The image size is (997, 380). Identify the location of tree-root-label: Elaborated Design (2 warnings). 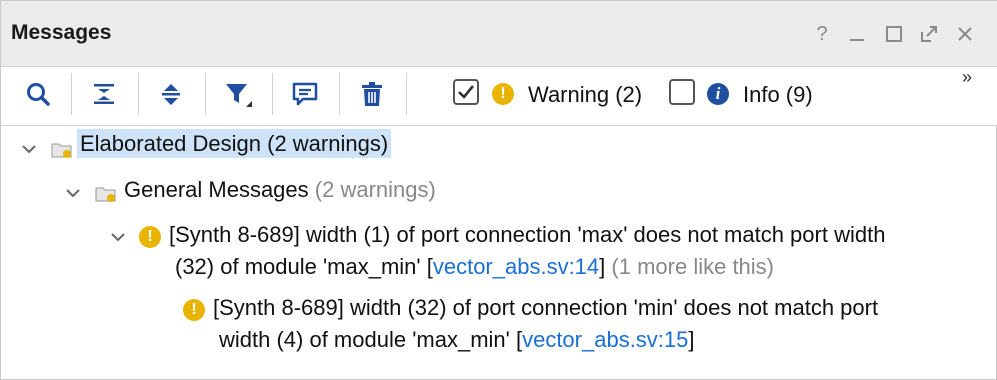
(234, 143).